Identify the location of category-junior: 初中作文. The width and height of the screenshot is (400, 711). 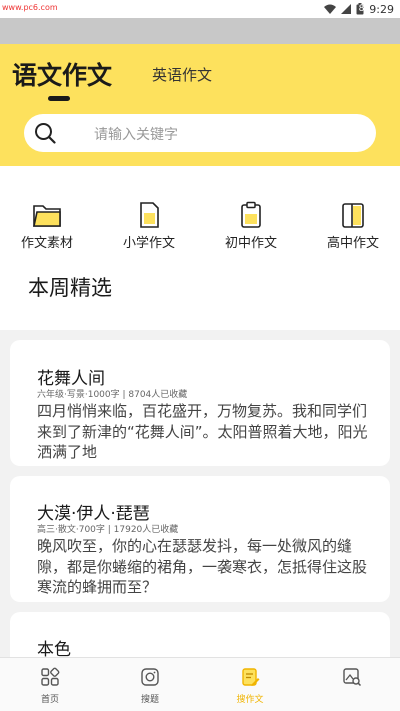
(251, 226).